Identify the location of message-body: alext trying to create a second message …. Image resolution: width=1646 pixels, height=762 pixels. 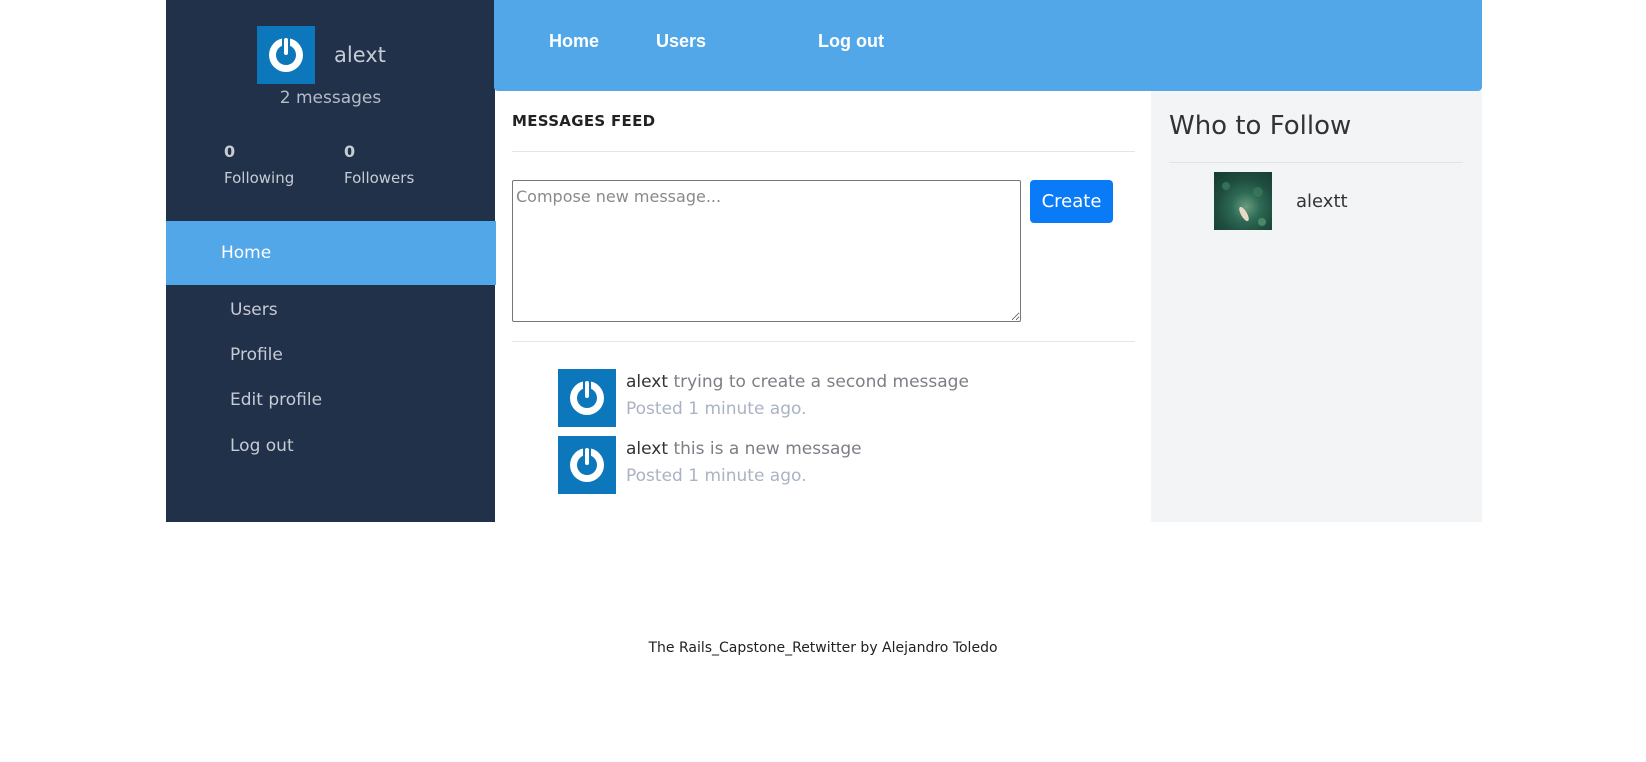
(797, 398).